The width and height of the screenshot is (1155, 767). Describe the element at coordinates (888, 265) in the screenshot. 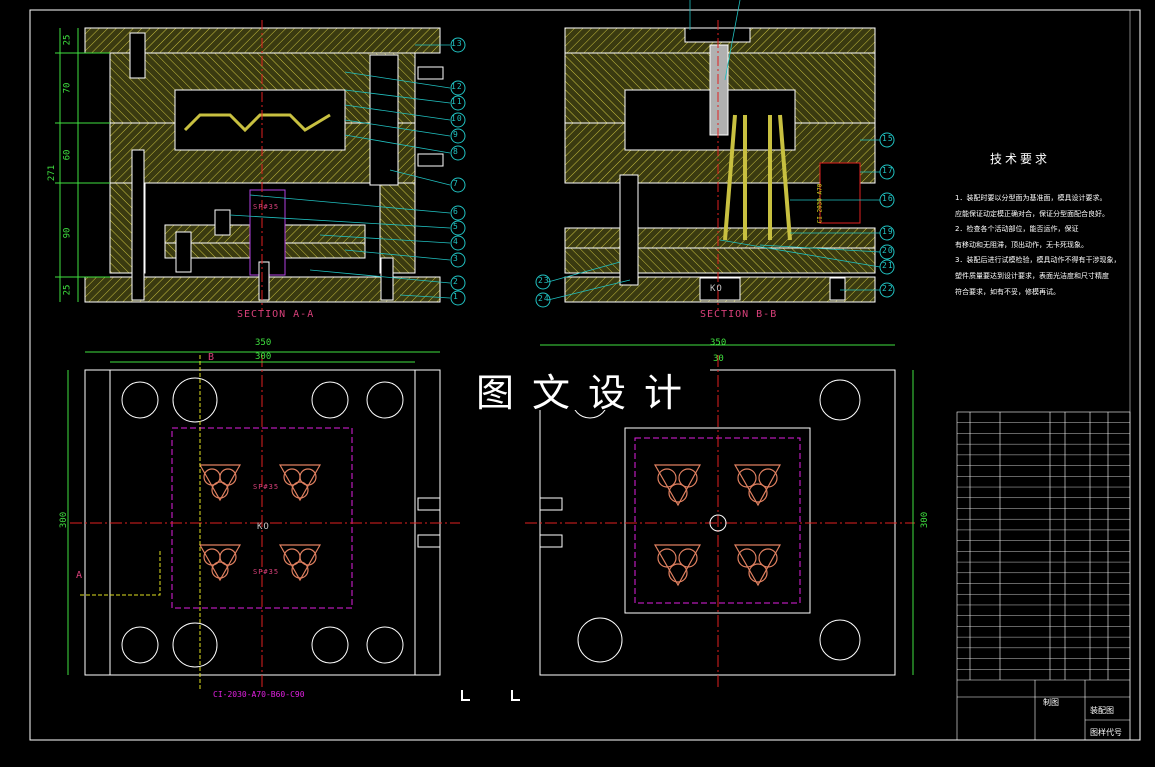

I see `part-callout: 21` at that location.